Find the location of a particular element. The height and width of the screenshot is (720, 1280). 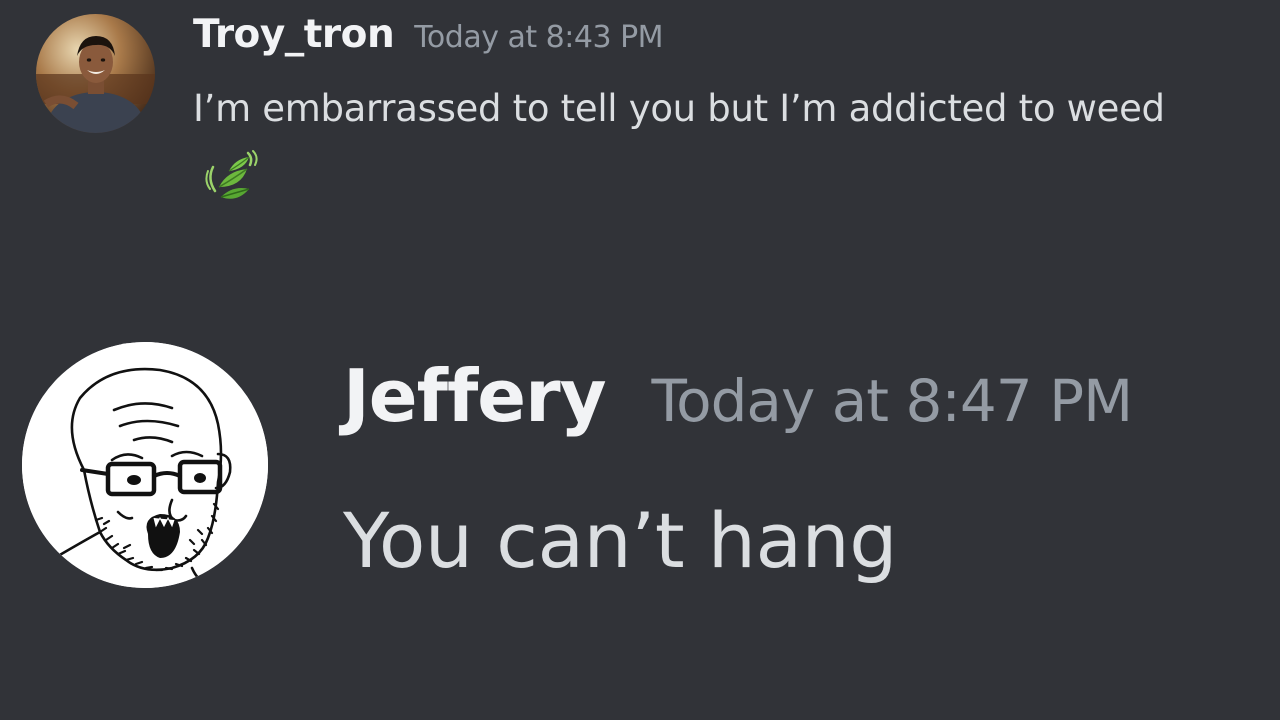

herb-leaves-icon is located at coordinates (231, 175).